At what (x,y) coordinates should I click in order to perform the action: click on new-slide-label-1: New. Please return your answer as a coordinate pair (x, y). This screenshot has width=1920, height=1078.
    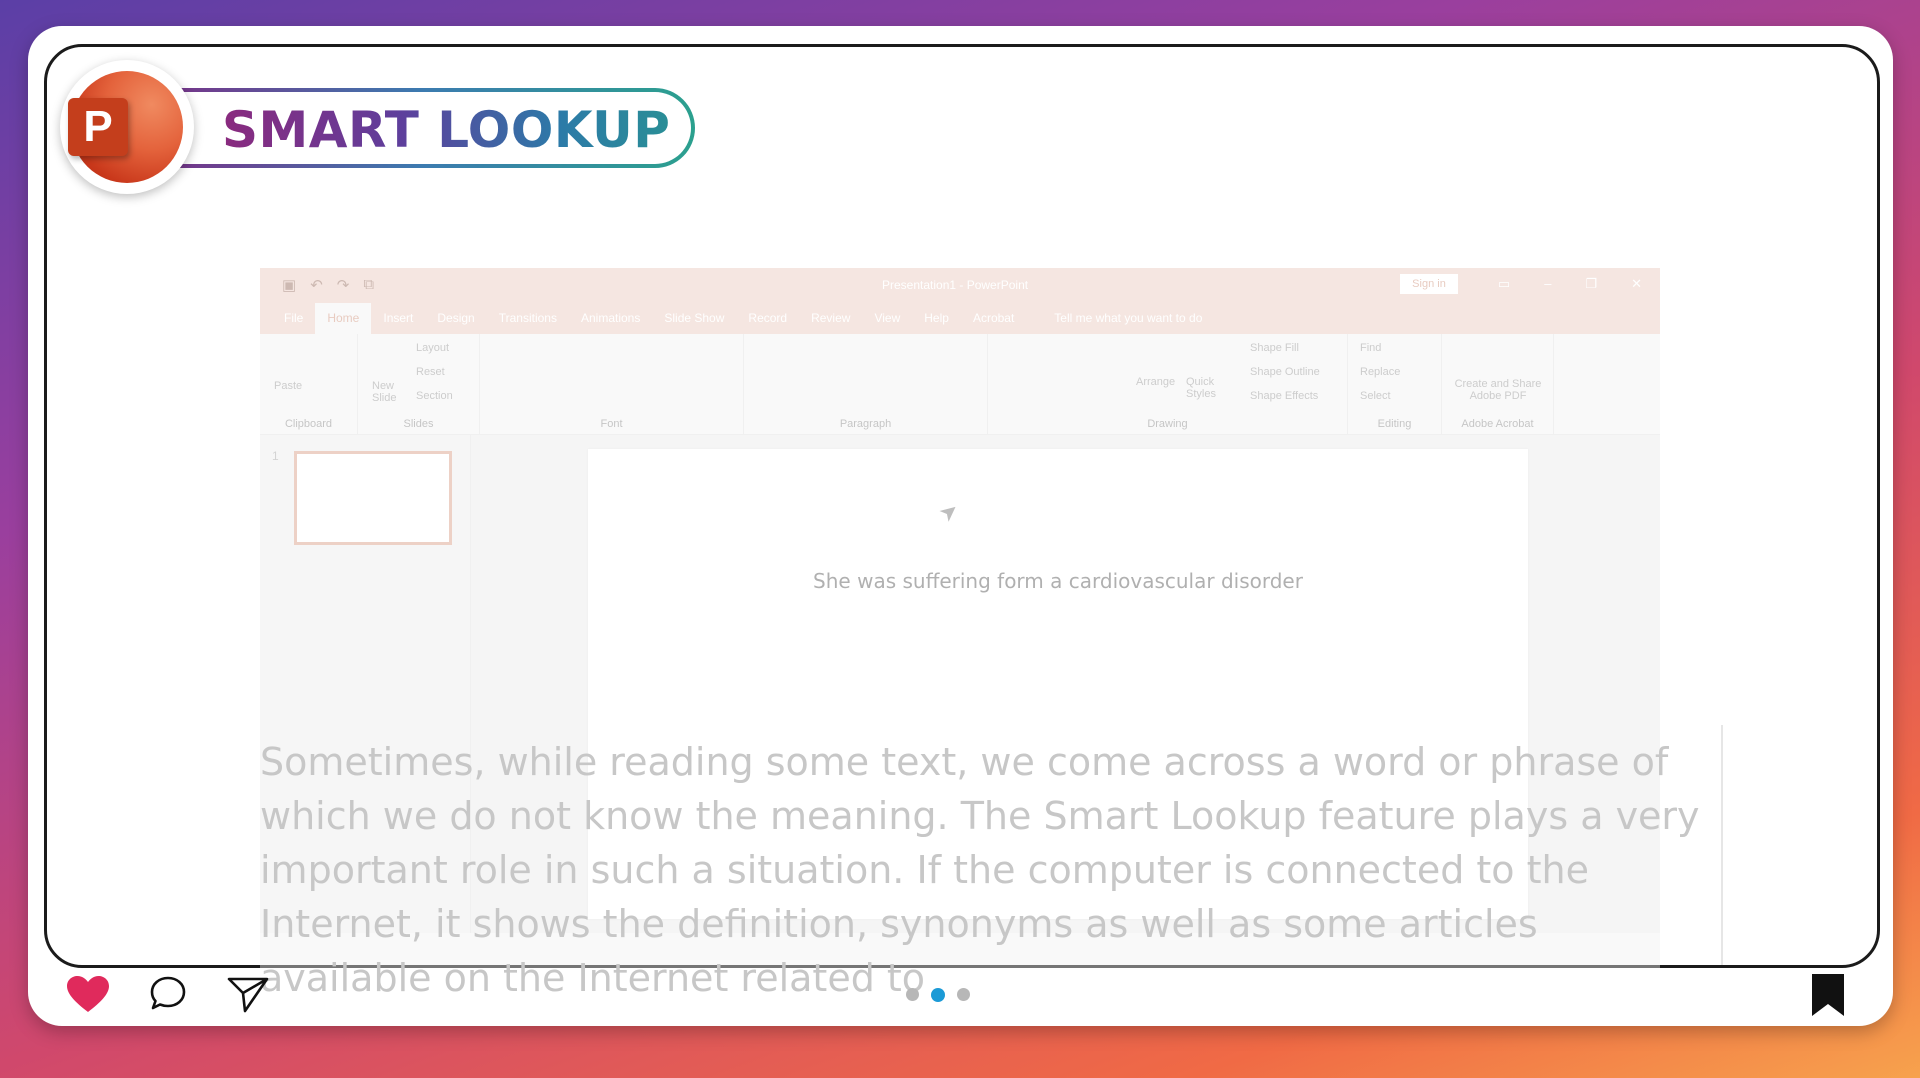
    Looking at the image, I should click on (383, 386).